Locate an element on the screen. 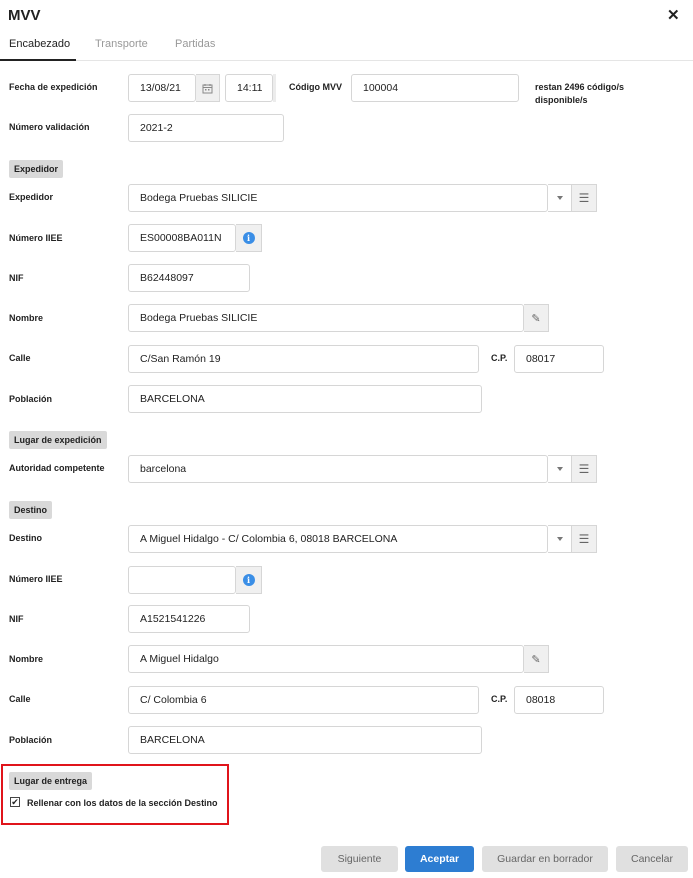  dialog-title: MVV is located at coordinates (24, 15).